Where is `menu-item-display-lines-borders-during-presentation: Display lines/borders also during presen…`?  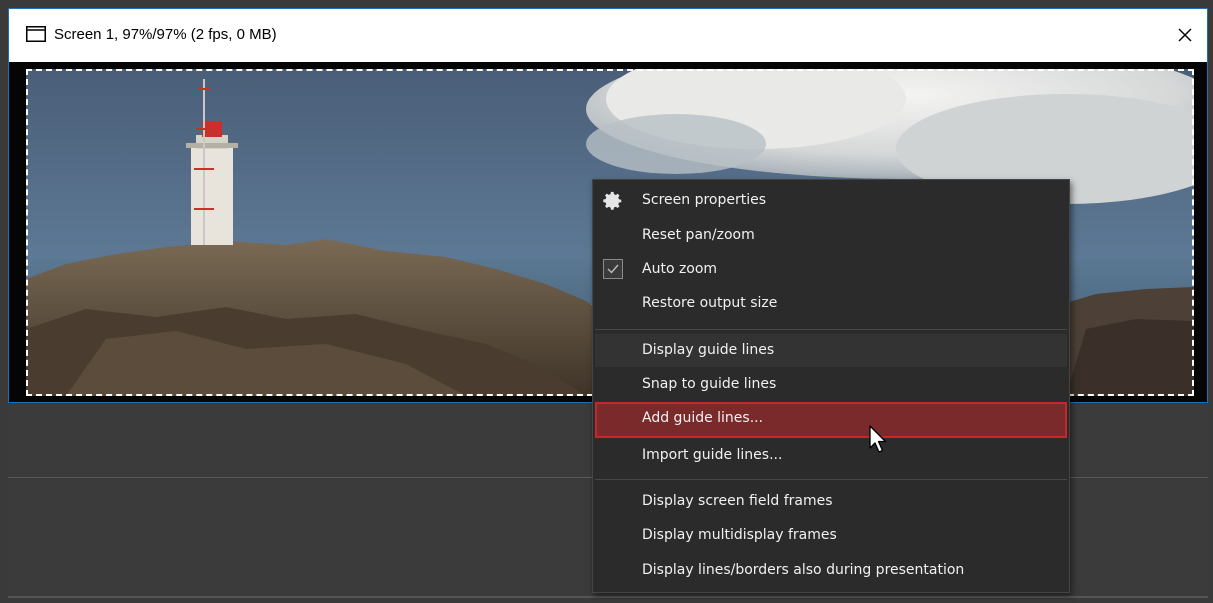
menu-item-display-lines-borders-during-presentation: Display lines/borders also during presen… is located at coordinates (831, 570).